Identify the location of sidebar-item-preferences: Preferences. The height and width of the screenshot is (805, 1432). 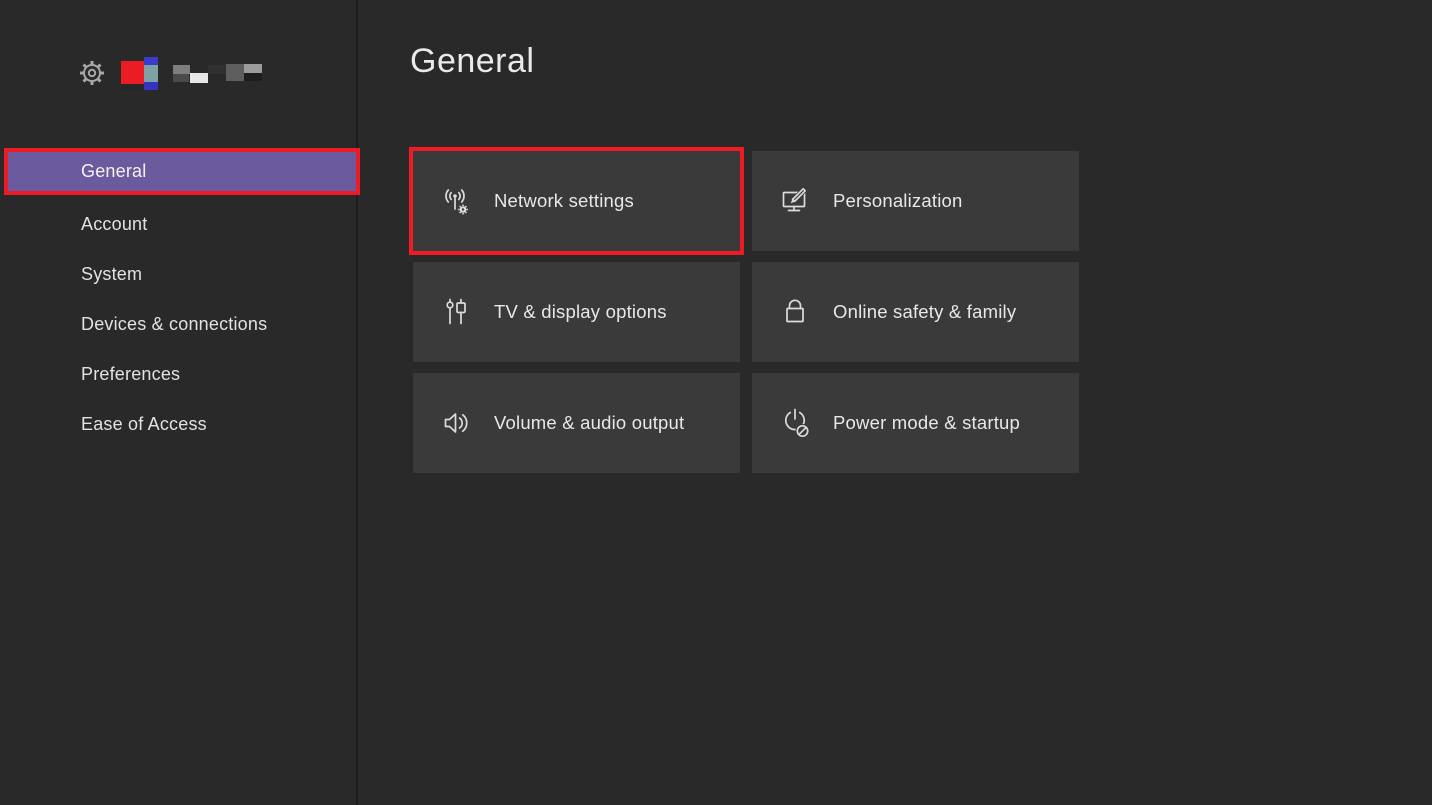
(178, 374).